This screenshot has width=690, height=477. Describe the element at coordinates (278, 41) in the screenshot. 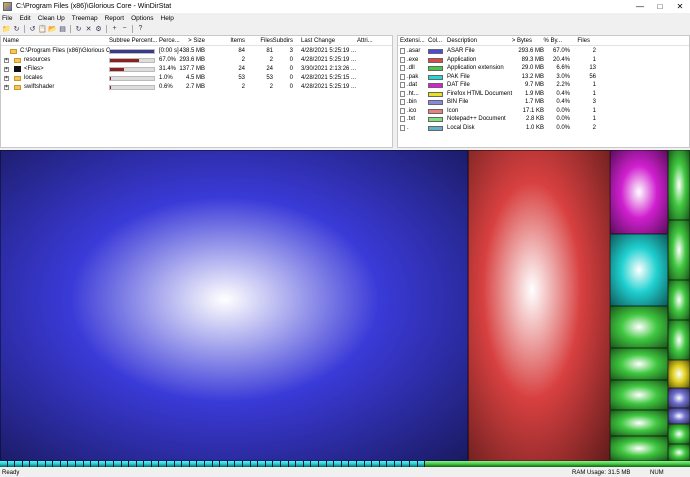

I see `tree-column-header: Subdirs` at that location.